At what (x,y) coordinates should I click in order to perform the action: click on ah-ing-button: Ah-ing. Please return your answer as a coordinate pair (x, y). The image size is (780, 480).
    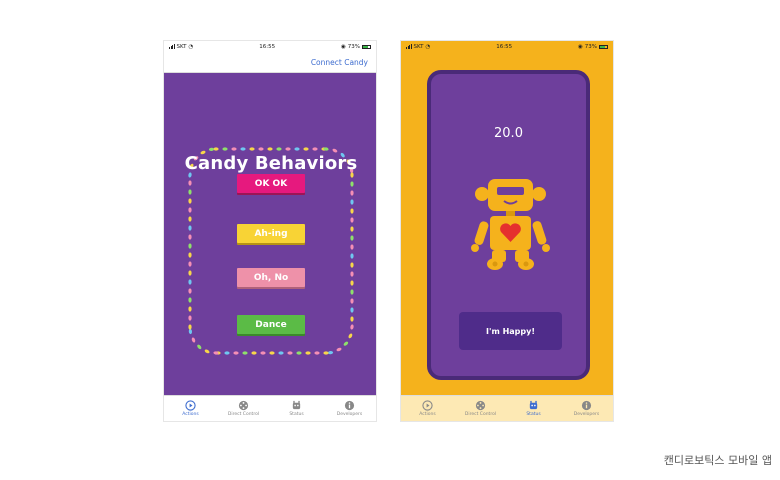
    Looking at the image, I should click on (271, 233).